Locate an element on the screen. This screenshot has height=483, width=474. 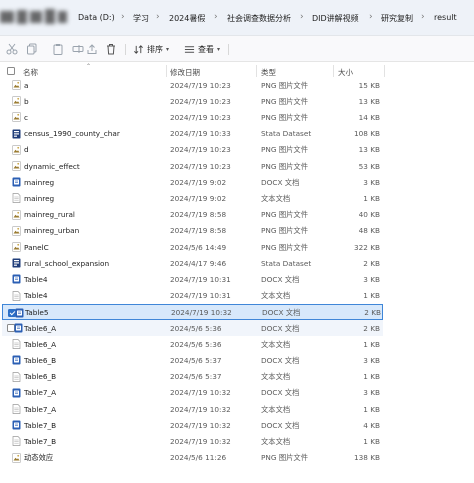
file-date: 2024/5/6 14:49 is located at coordinates (198, 247).